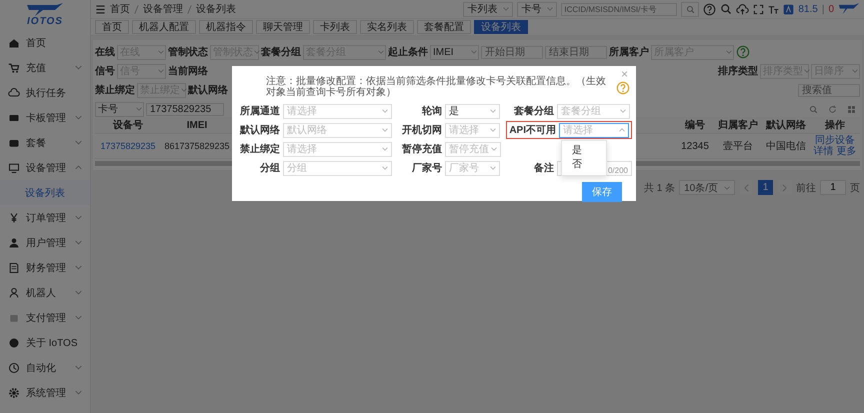 The width and height of the screenshot is (864, 413). What do you see at coordinates (543, 168) in the screenshot?
I see `field-label: 备注` at bounding box center [543, 168].